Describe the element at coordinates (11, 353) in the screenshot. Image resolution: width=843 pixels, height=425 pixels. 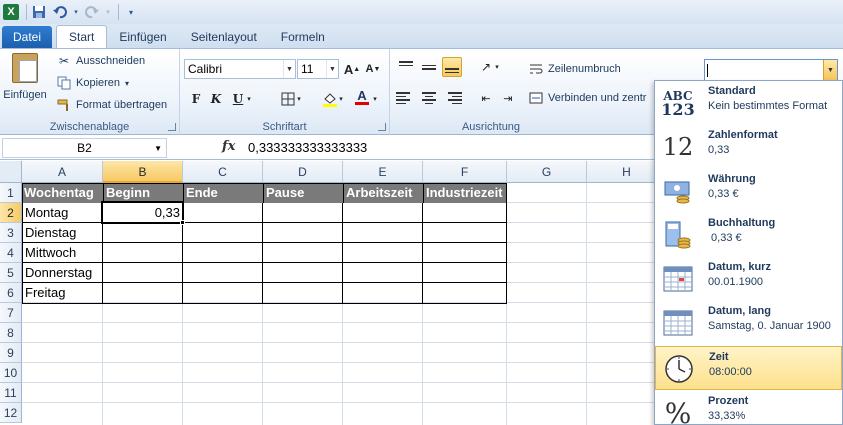
I see `row-header-9: 9` at that location.